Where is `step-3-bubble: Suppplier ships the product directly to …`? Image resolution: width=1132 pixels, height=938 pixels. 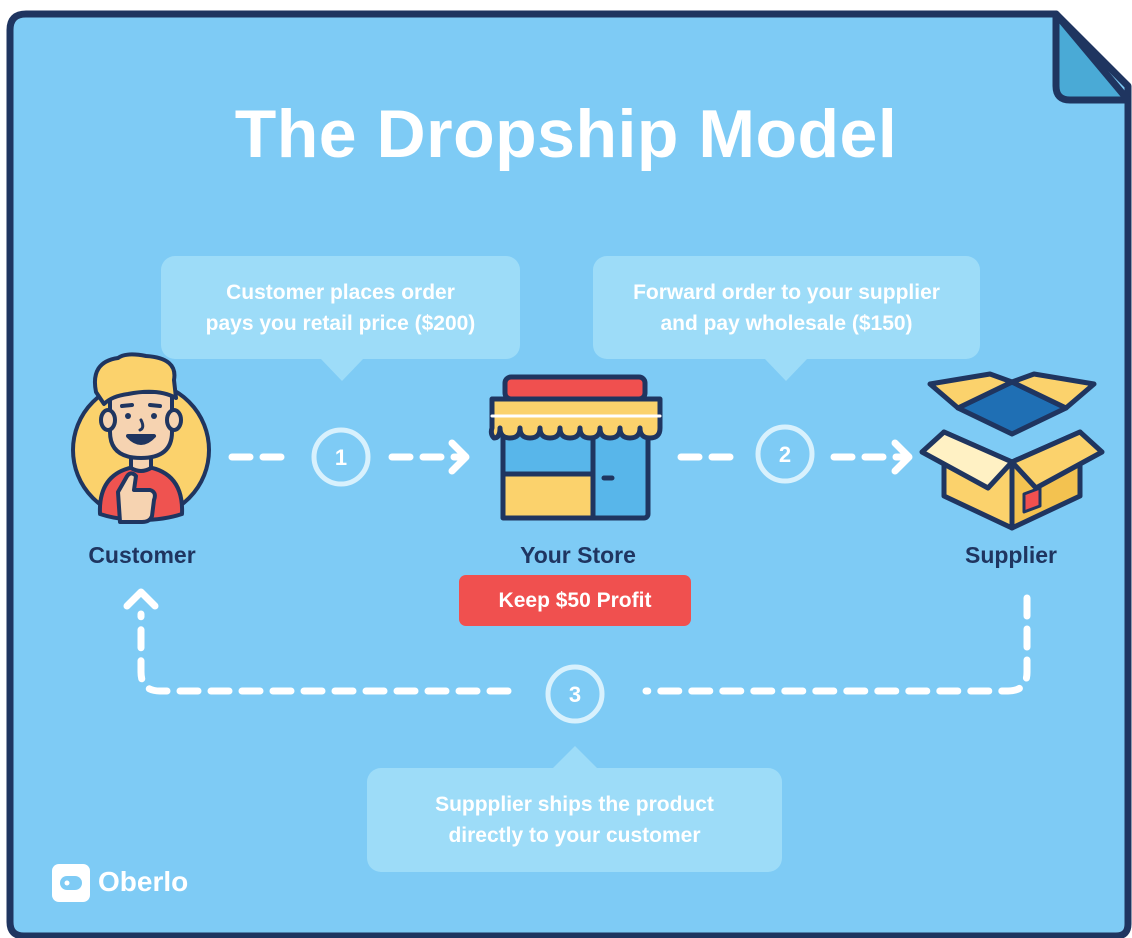
step-3-bubble: Suppplier ships the product directly to … is located at coordinates (574, 820).